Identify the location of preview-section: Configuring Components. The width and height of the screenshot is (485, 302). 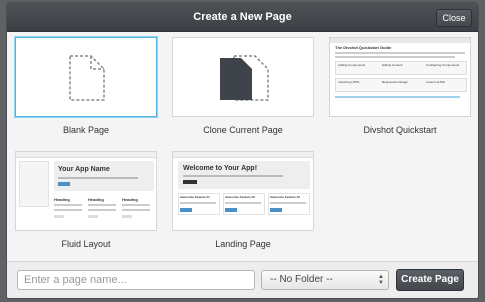
(443, 65).